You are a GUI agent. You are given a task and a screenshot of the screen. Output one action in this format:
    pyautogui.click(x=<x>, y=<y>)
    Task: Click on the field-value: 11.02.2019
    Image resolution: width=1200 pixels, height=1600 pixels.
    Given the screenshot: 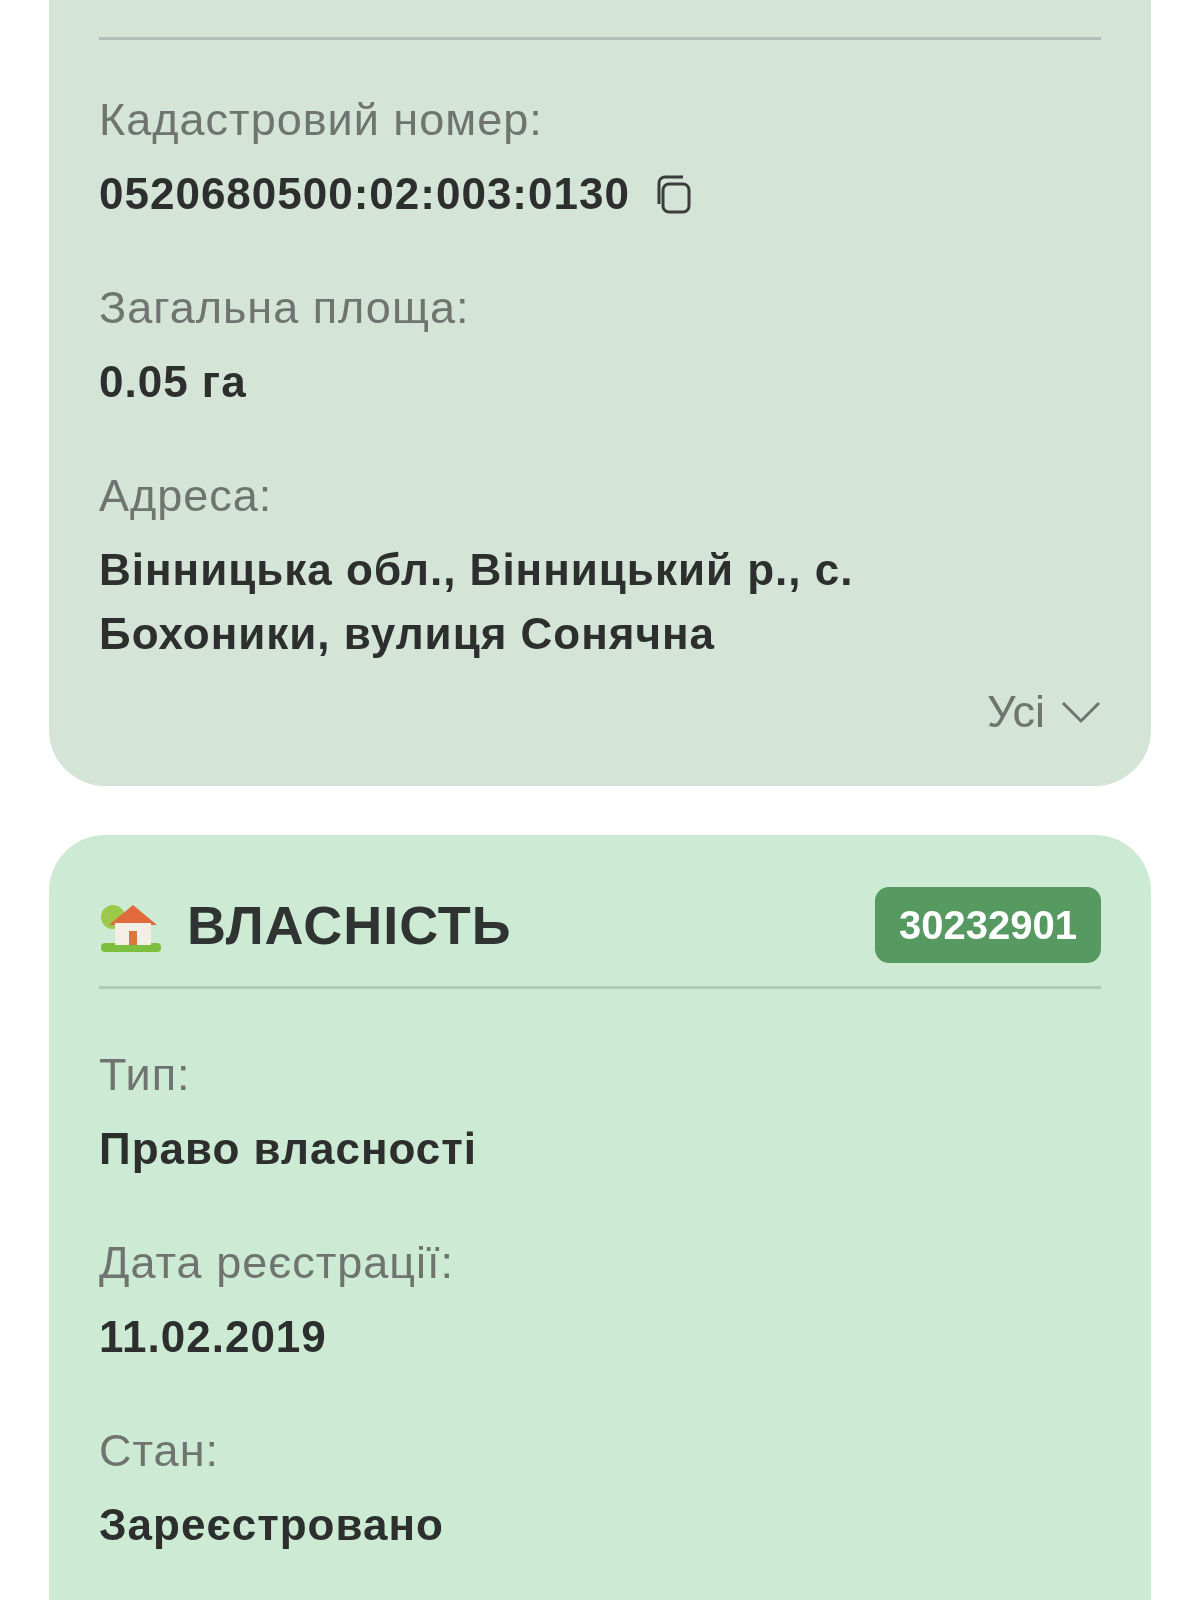 What is the action you would take?
    pyautogui.click(x=213, y=1336)
    